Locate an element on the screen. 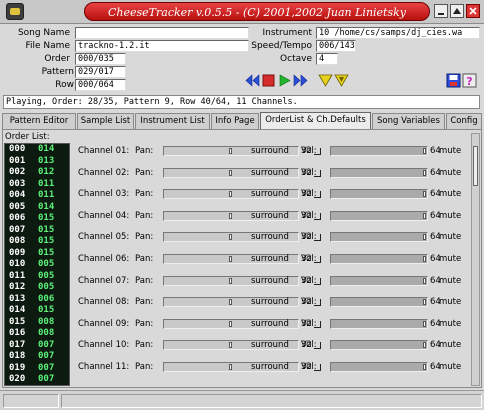  tab-instrument-list: Instrument List is located at coordinates (172, 121).